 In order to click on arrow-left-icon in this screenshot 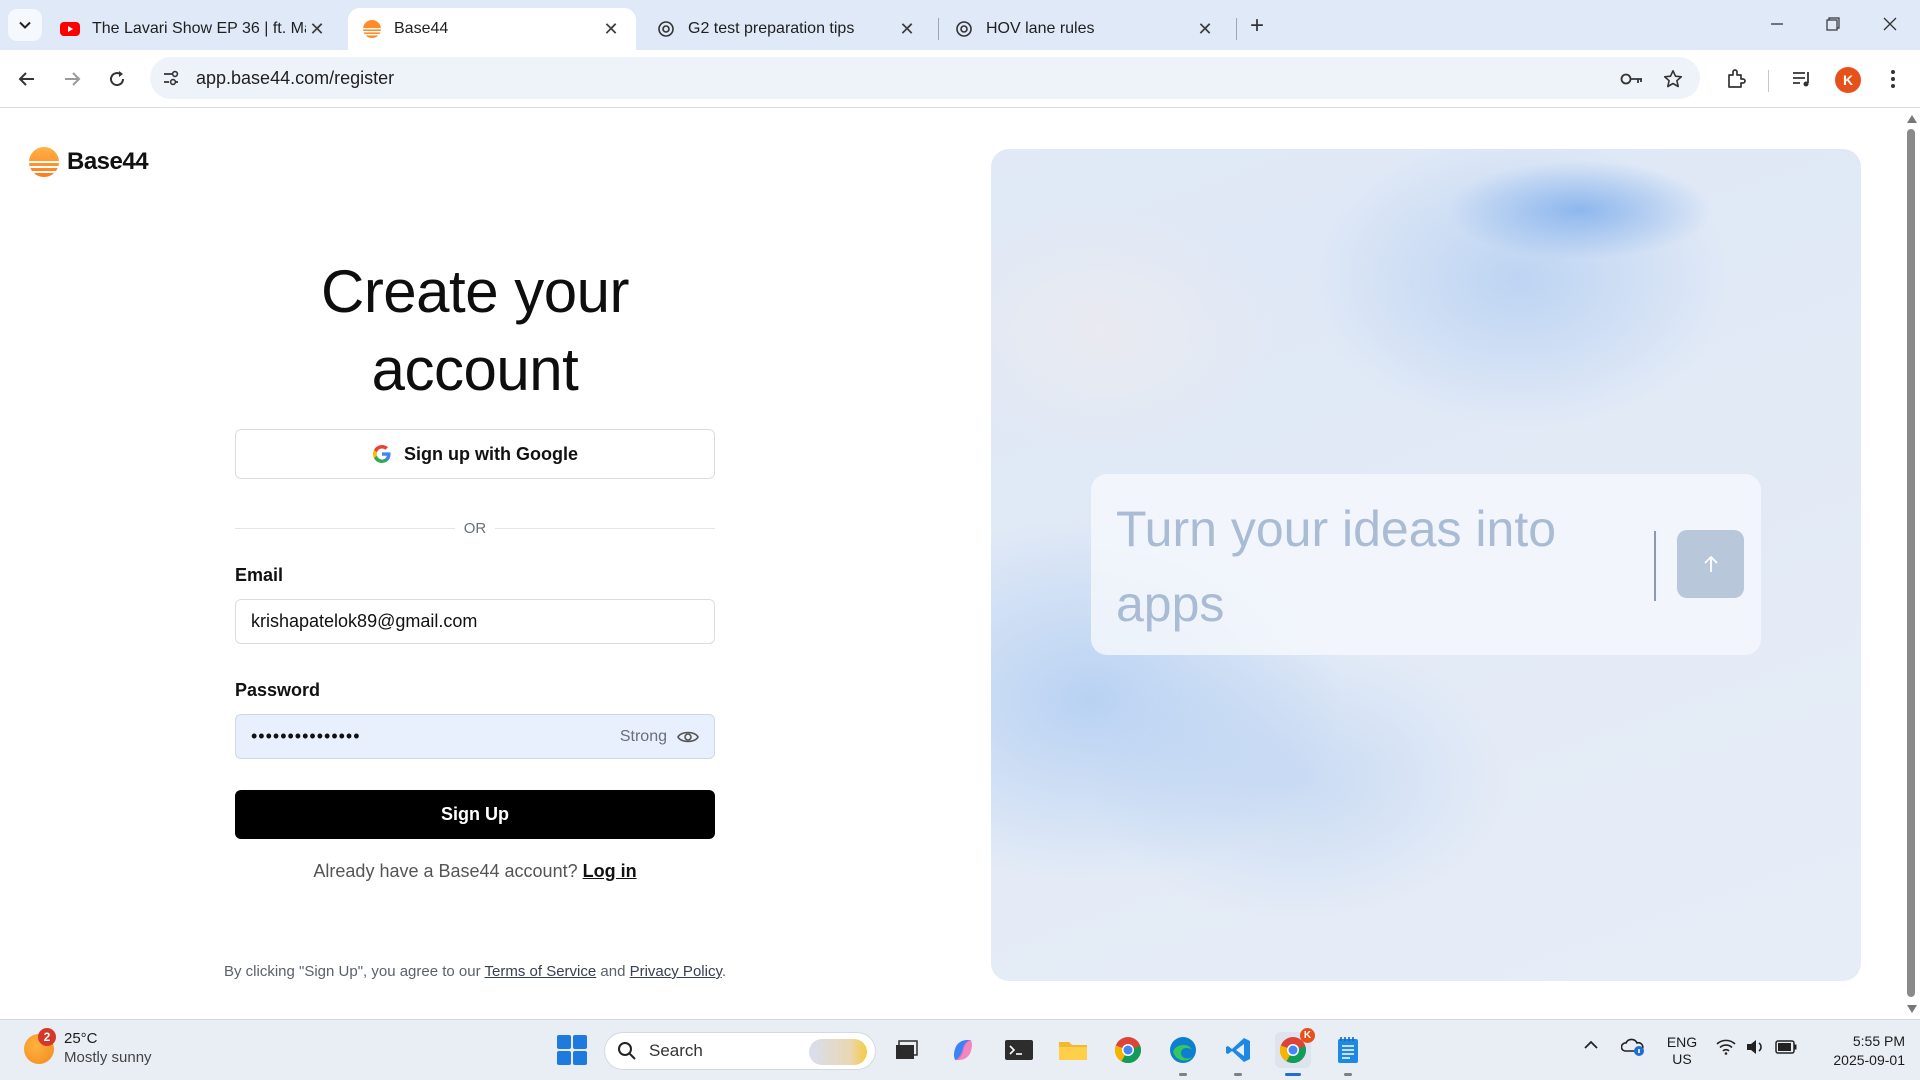, I will do `click(26, 79)`.